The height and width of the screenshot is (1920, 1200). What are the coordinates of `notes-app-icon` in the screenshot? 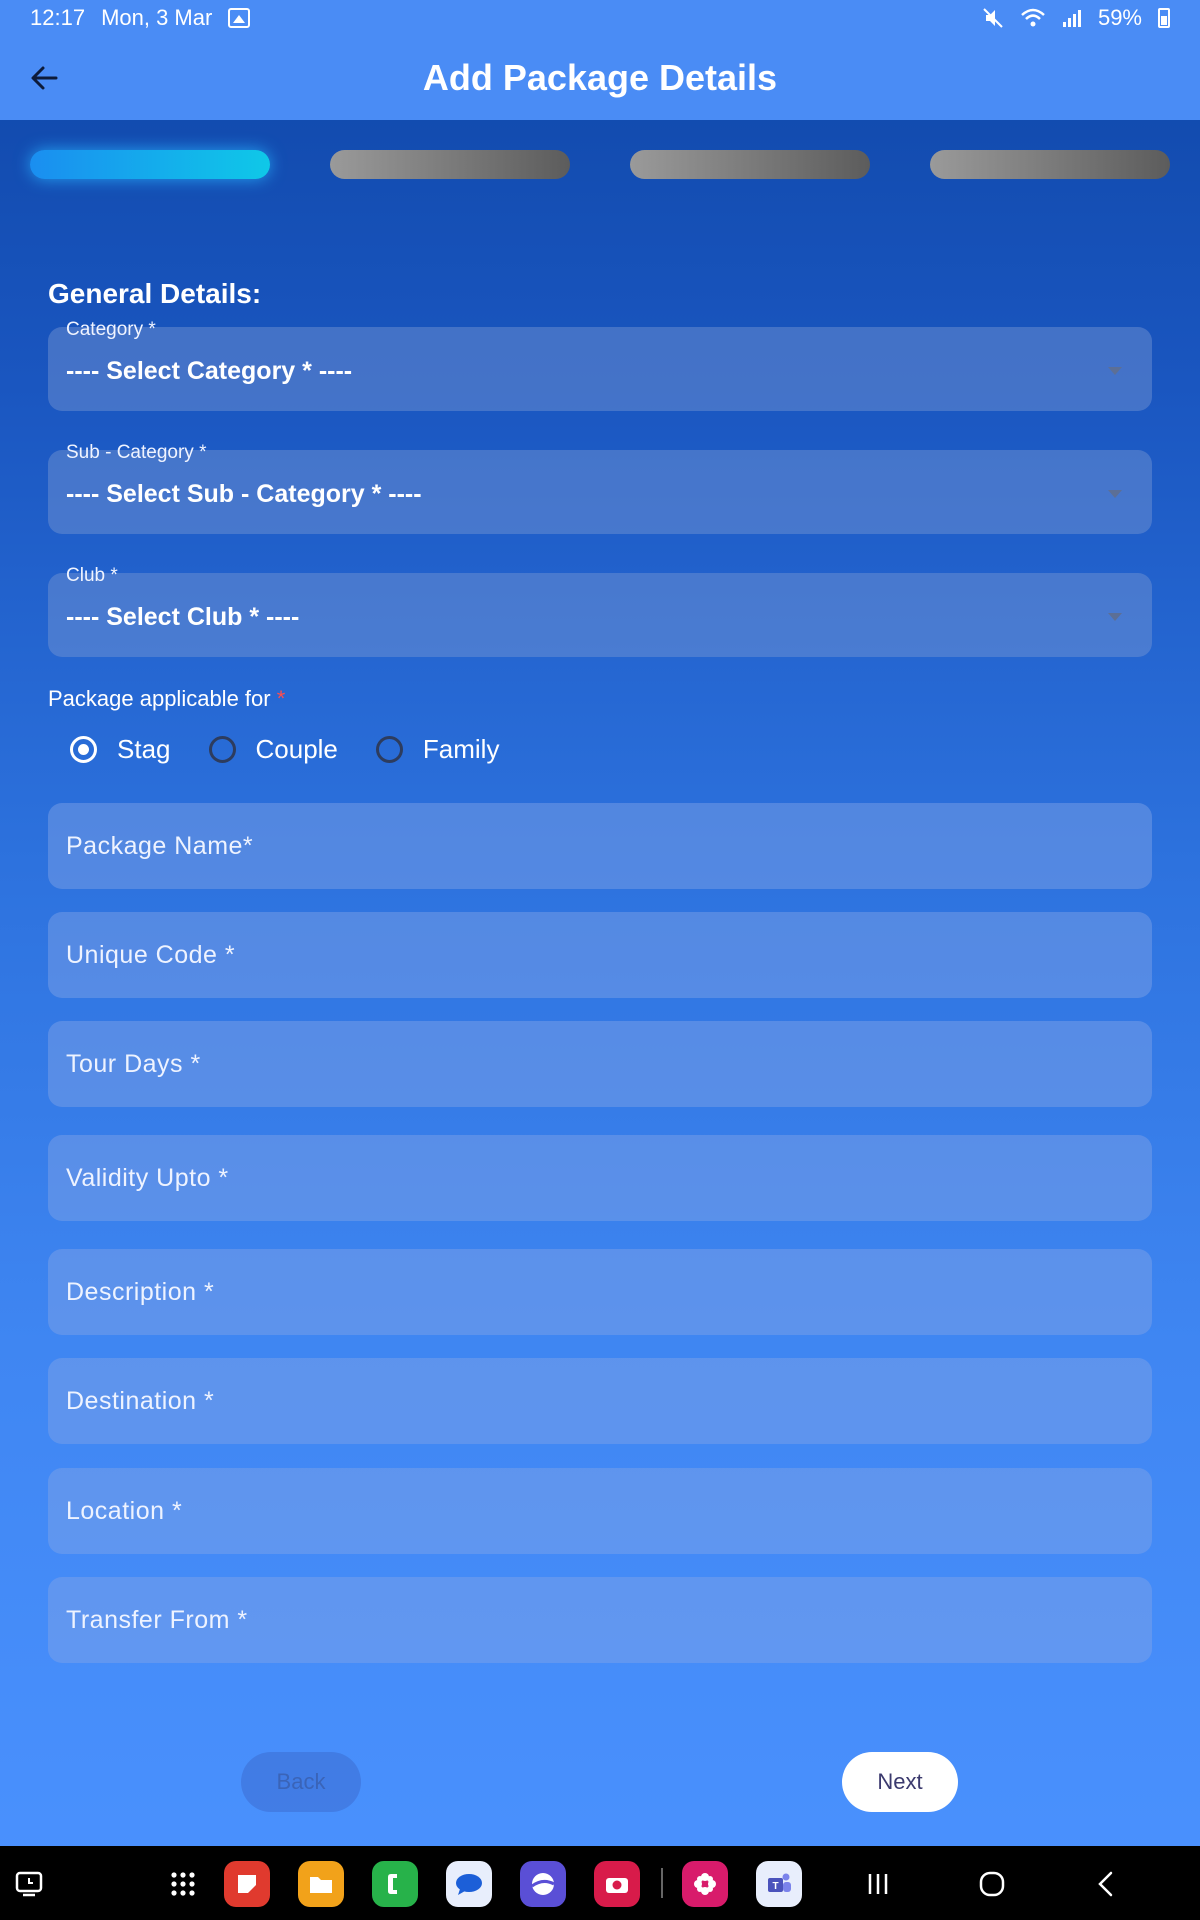 It's located at (247, 1884).